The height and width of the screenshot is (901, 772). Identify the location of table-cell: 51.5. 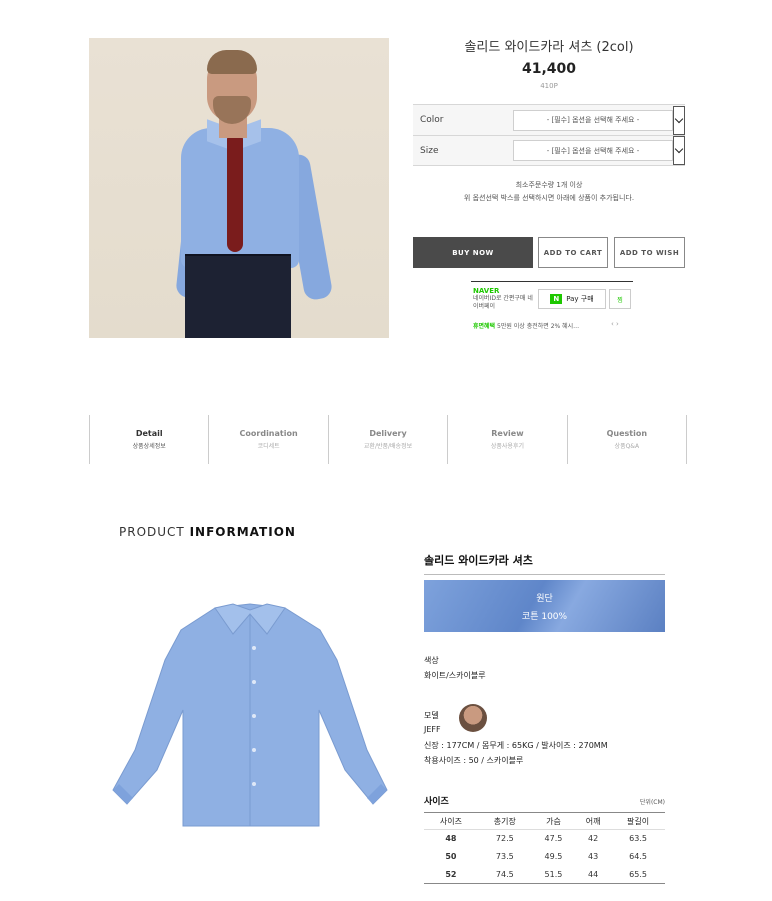
(553, 874).